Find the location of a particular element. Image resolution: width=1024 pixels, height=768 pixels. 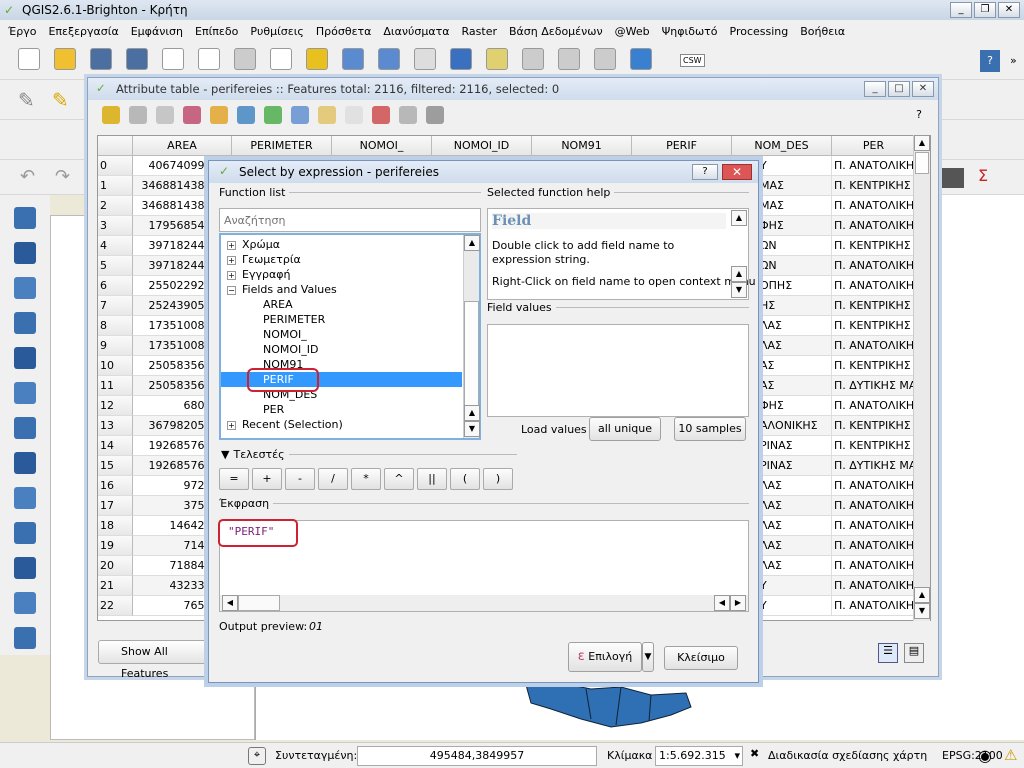

expression-editor: "PERIF" ◀ ◀ ▶ is located at coordinates (483, 565).